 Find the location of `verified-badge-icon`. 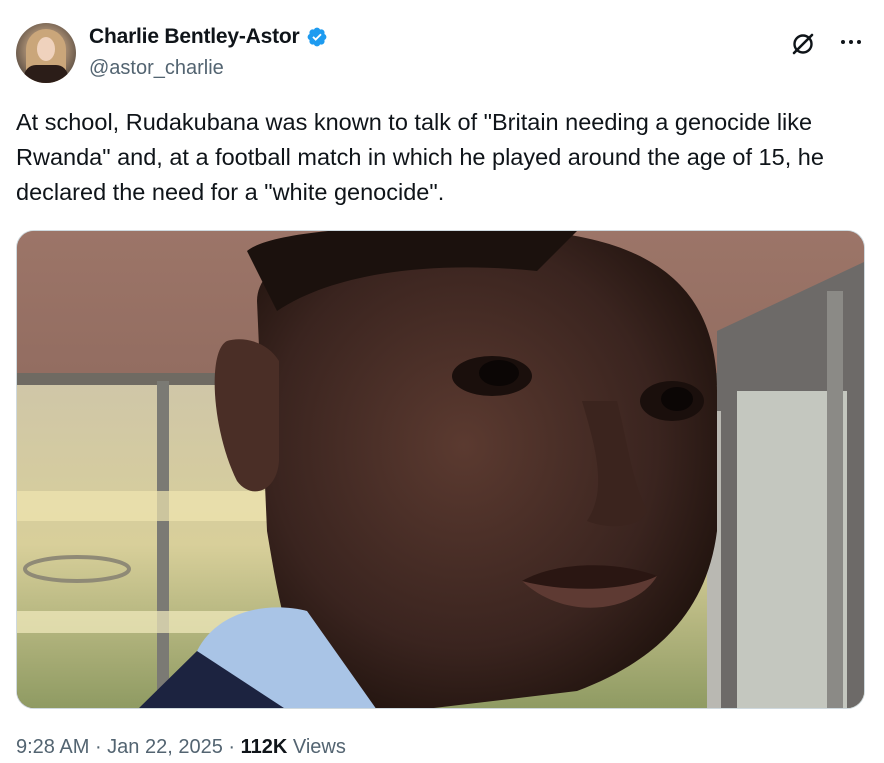

verified-badge-icon is located at coordinates (317, 37).